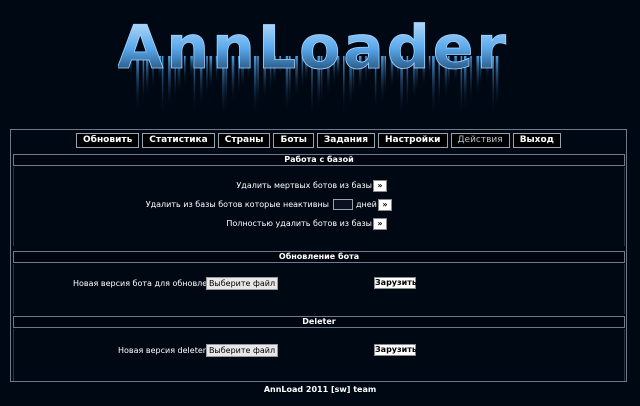 The width and height of the screenshot is (640, 406). I want to click on nav-actions-button: Действия, so click(480, 140).